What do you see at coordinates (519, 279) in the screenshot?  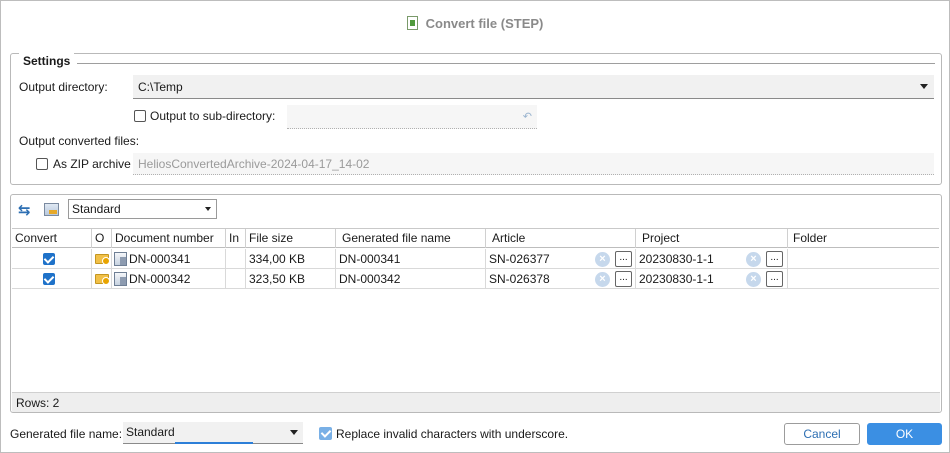 I see `article-value: SN-026378` at bounding box center [519, 279].